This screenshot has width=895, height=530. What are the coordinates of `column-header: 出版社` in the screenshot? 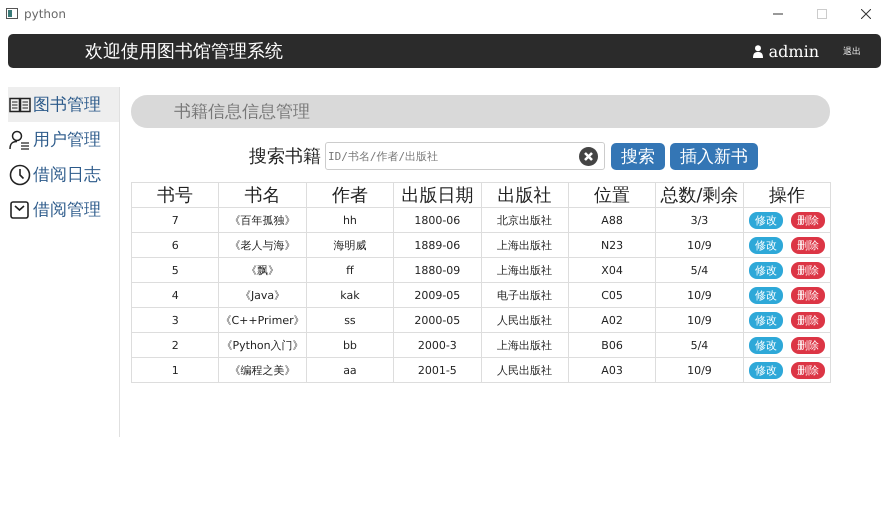 It's located at (524, 195).